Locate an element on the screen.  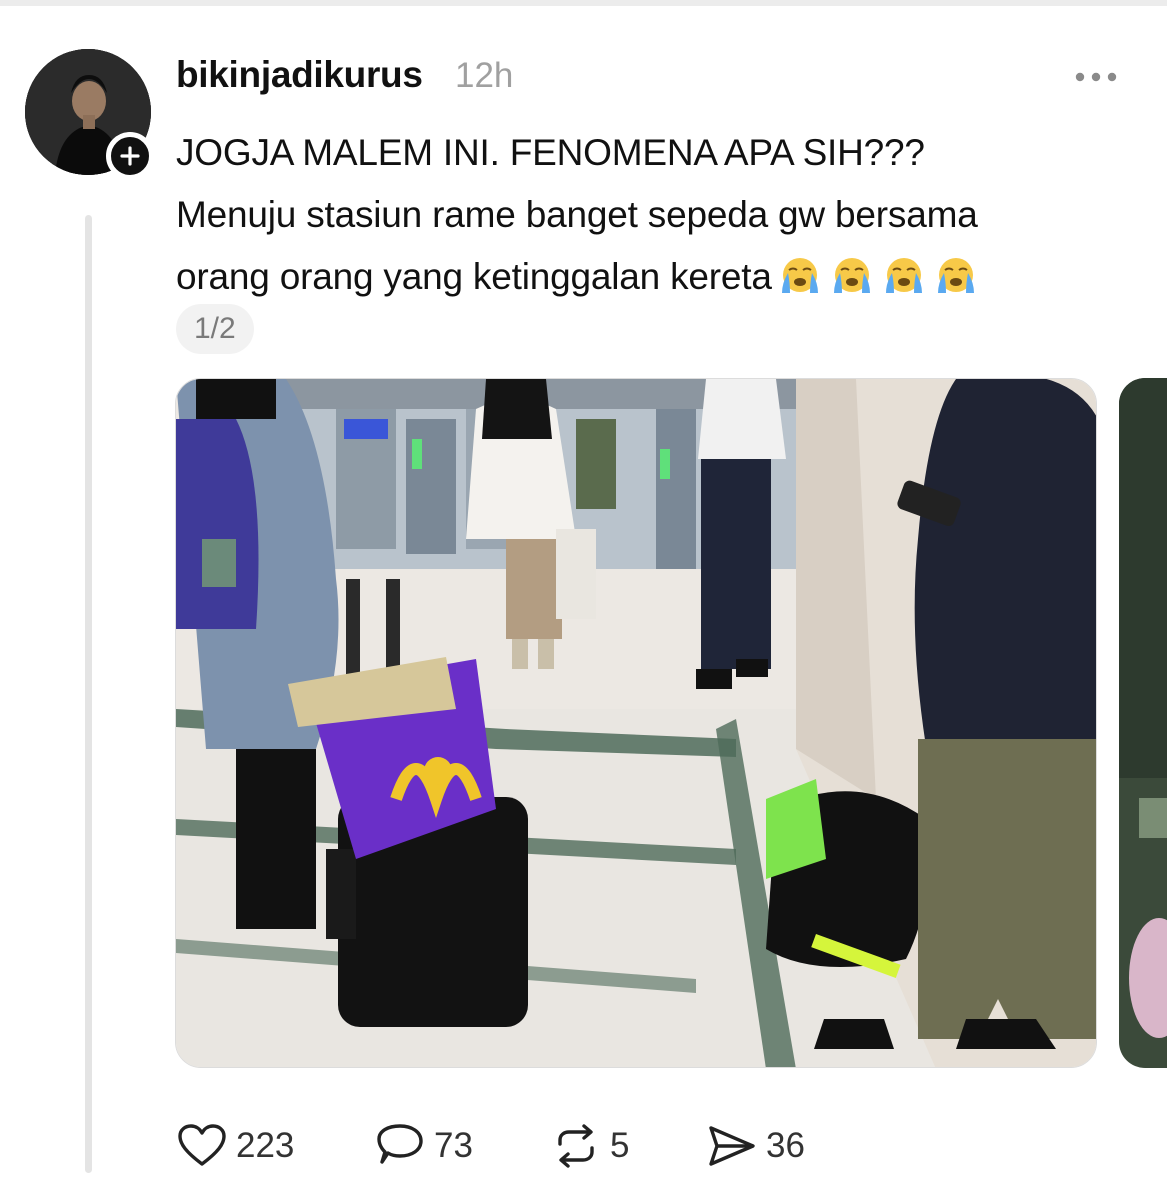
caption-line: JOGJA MALEM INI. FENOMENA APA SIH??? is located at coordinates (550, 152).